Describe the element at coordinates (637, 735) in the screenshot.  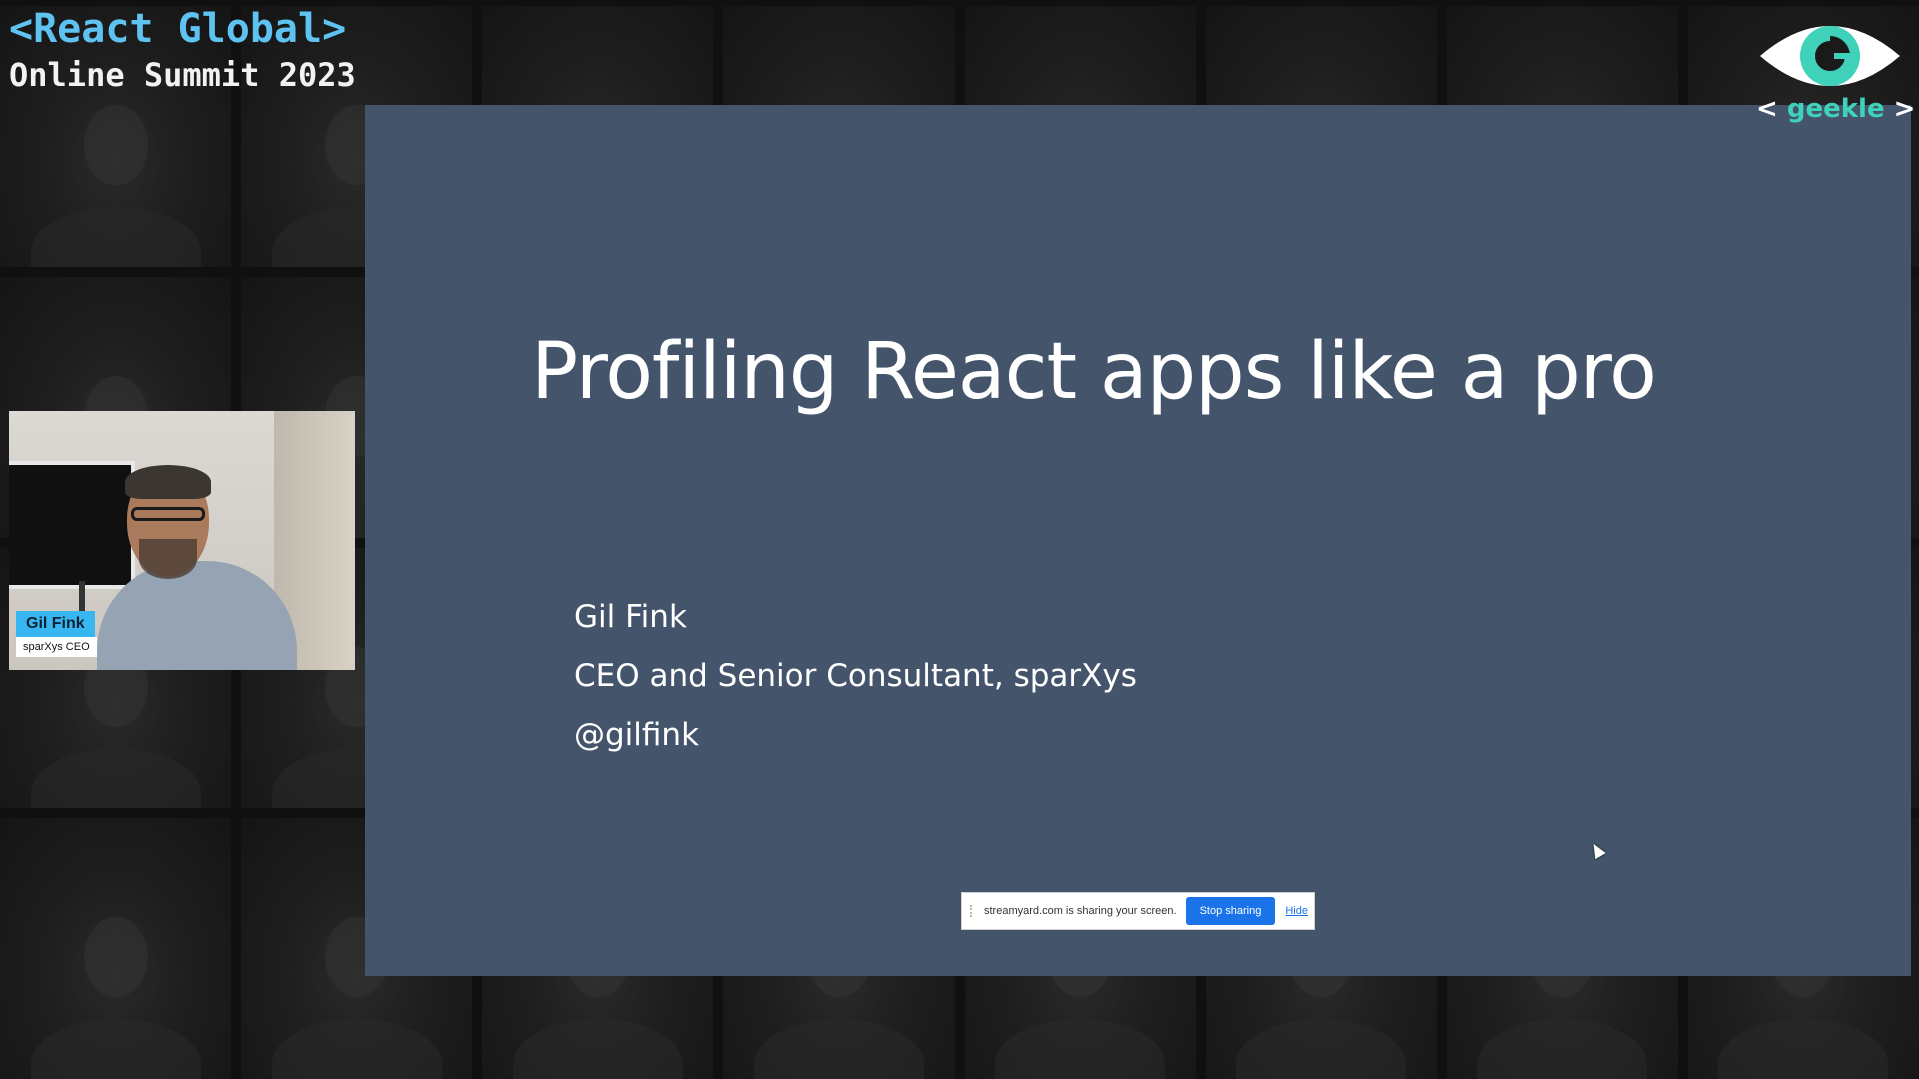
I see `slide-speaker-handle: @gilfink` at that location.